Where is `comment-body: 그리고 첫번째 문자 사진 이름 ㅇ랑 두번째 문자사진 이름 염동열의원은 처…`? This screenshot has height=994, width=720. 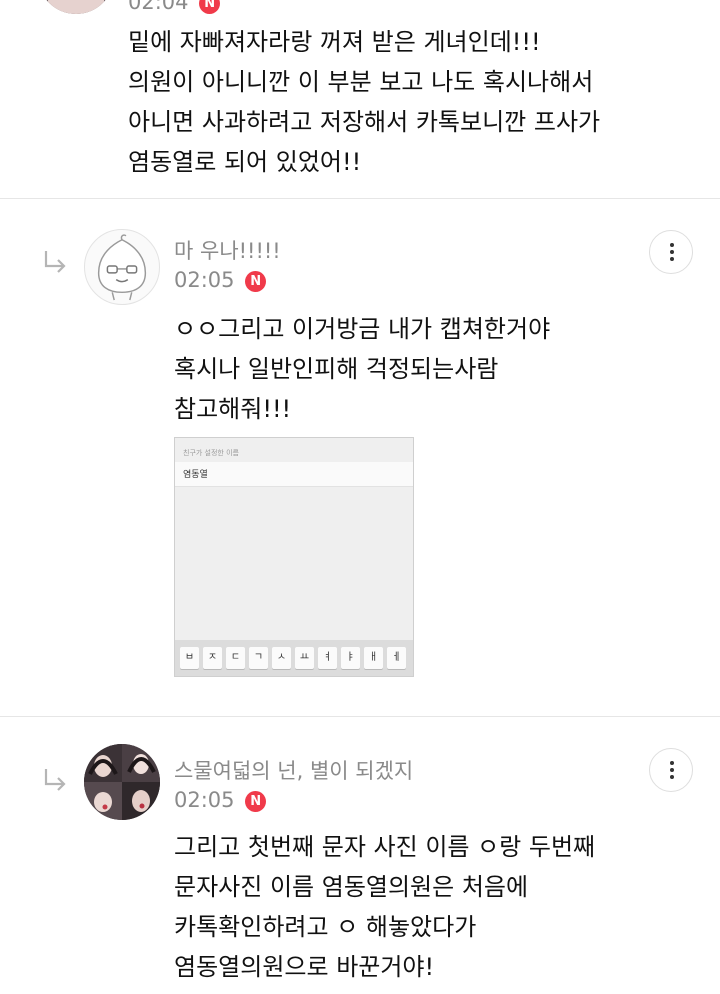 comment-body: 그리고 첫번째 문자 사진 이름 ㅇ랑 두번째 문자사진 이름 염동열의원은 처… is located at coordinates (385, 907).